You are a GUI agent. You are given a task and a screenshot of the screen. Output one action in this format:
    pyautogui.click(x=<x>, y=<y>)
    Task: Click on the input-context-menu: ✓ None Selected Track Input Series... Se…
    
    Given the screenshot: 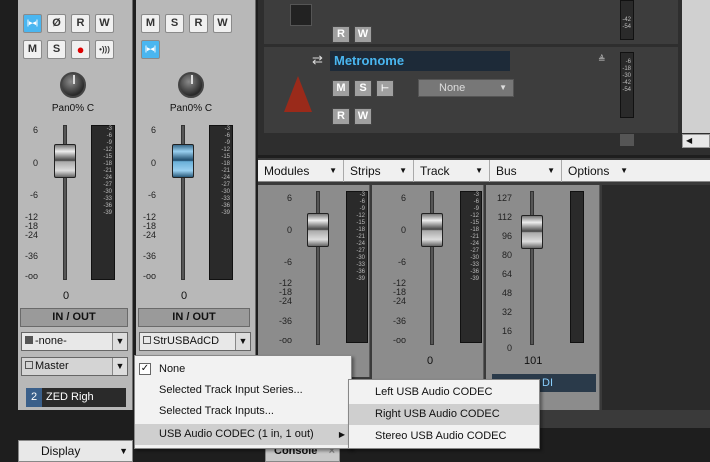 What is the action you would take?
    pyautogui.click(x=243, y=402)
    